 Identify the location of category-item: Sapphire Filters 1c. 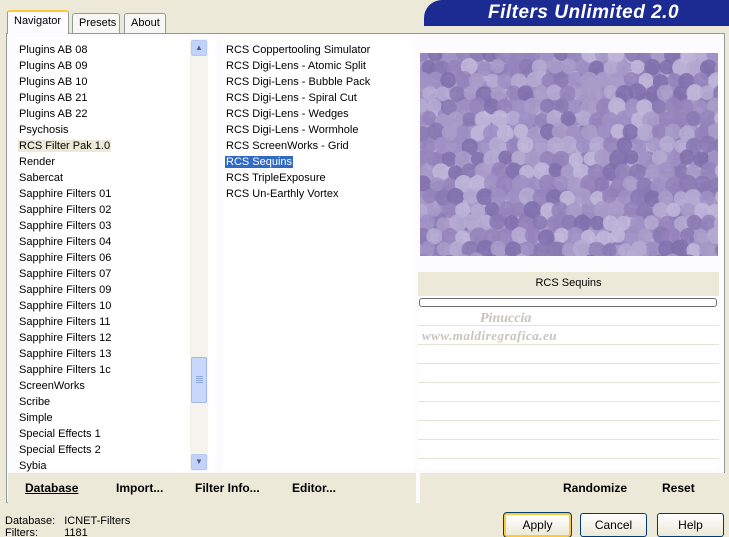
(64, 371).